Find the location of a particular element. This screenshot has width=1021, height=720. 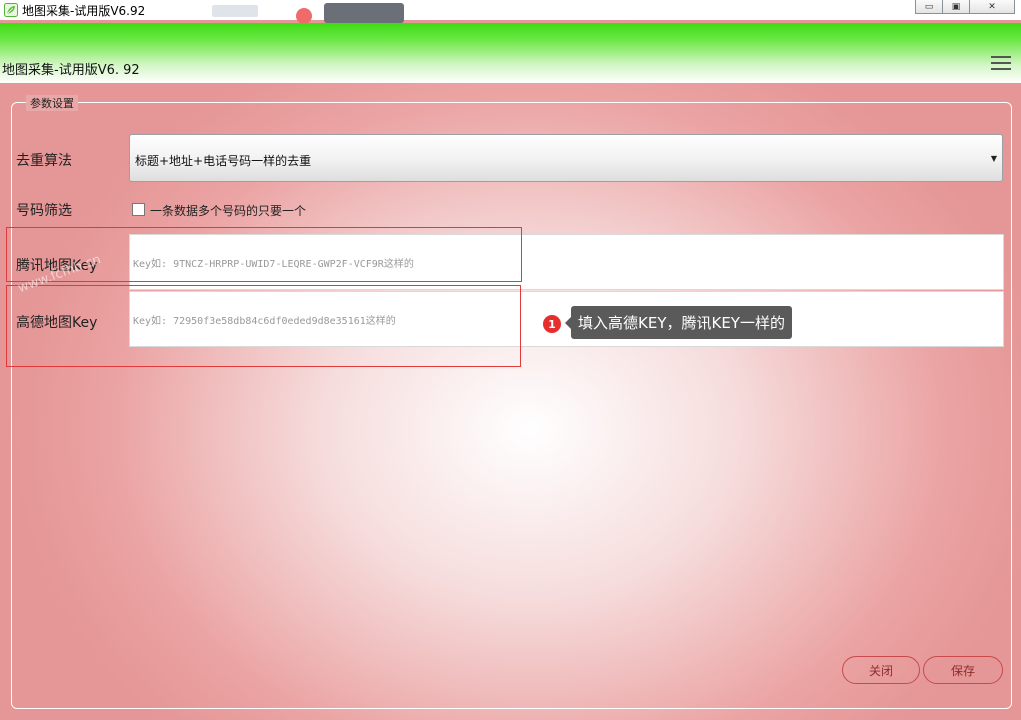

maximize-button: ▣ is located at coordinates (956, 7).